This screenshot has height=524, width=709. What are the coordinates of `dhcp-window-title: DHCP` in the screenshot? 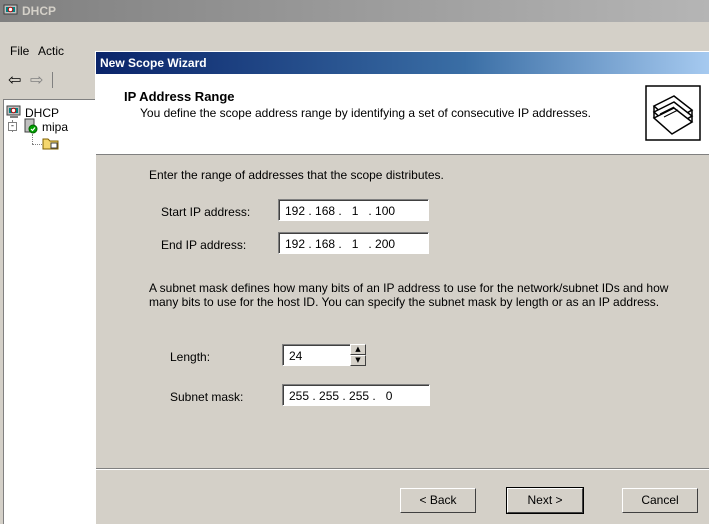 It's located at (39, 11).